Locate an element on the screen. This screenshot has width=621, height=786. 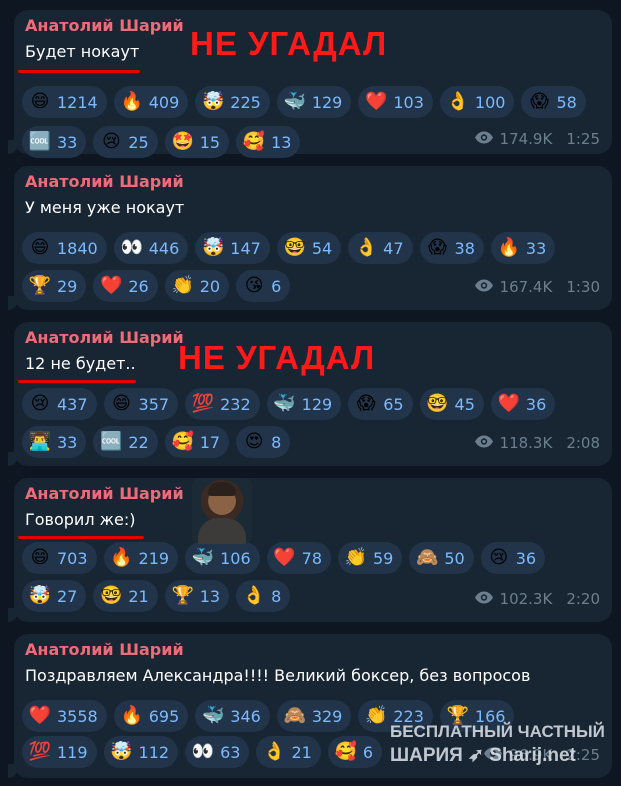
message-text: Говорил же:) is located at coordinates (80, 519).